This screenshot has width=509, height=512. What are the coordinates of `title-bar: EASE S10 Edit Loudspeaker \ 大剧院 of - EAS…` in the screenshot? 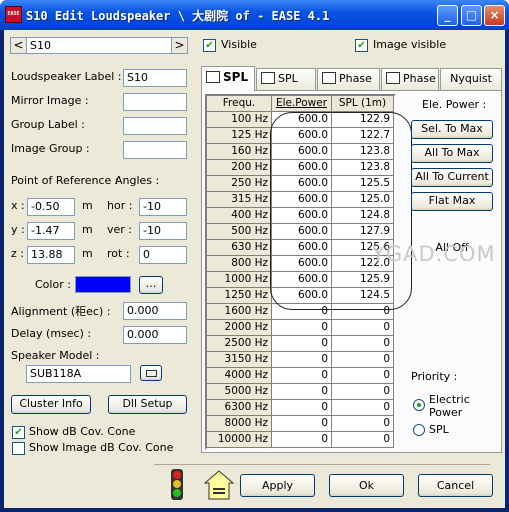 It's located at (254, 15).